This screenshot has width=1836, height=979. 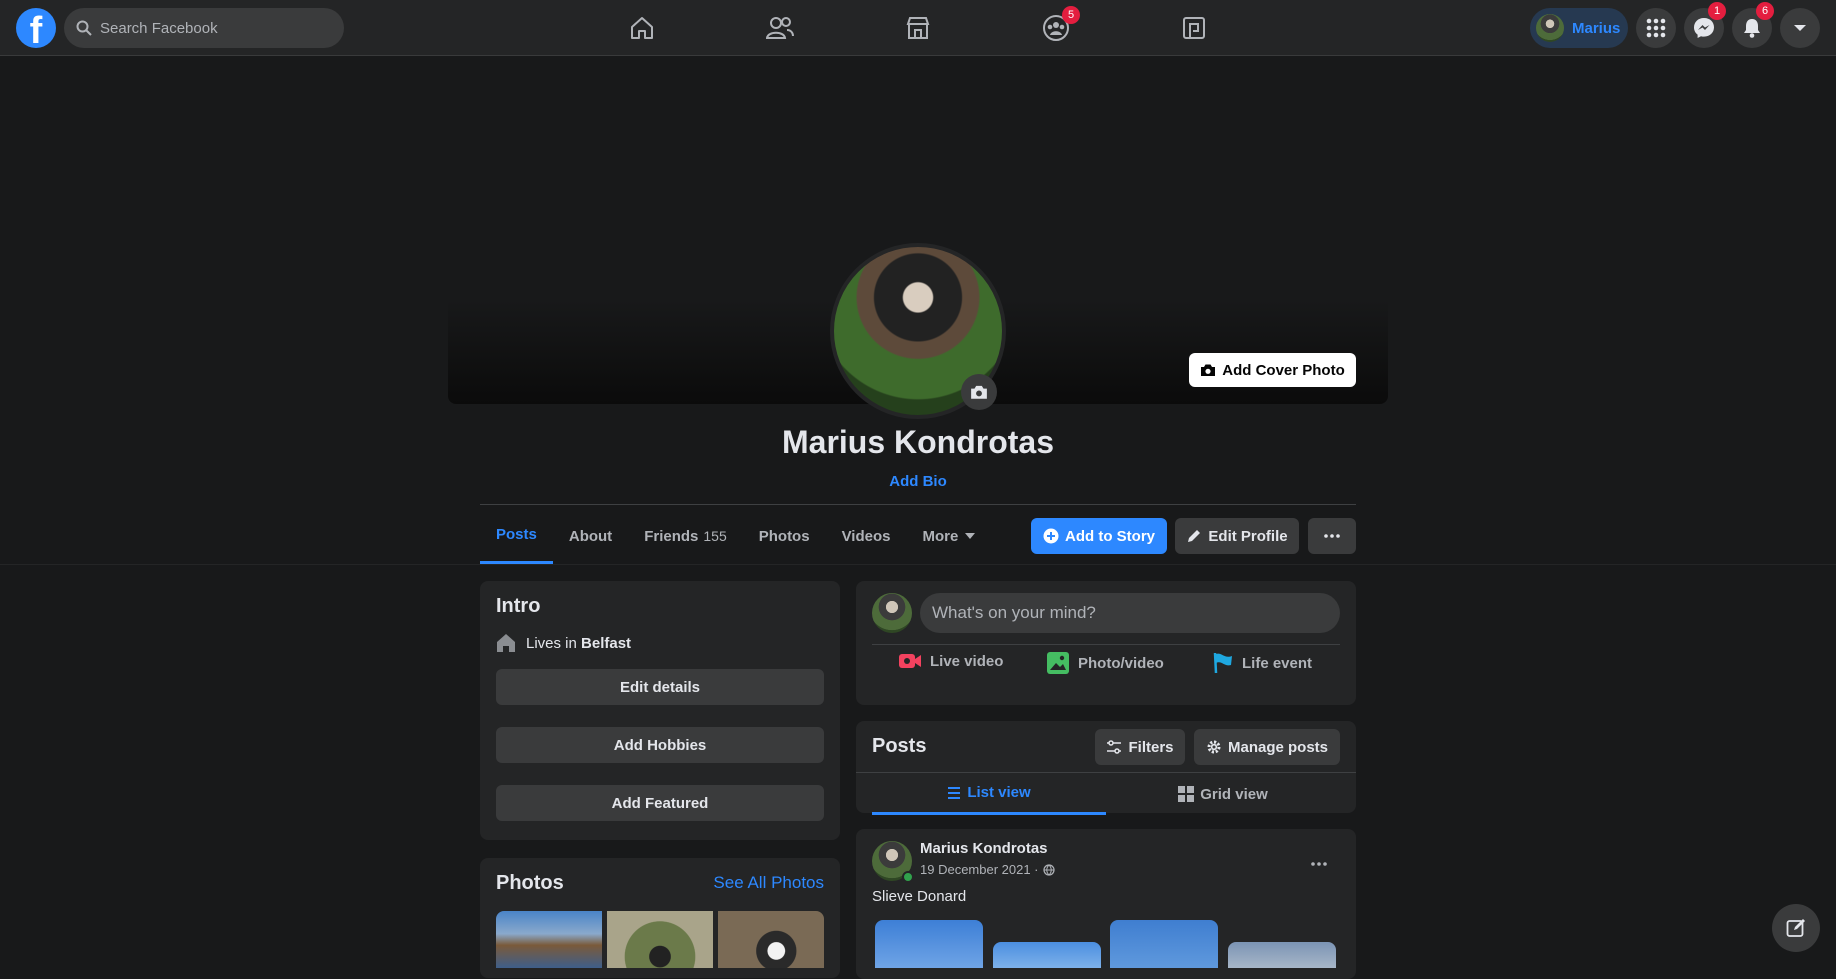 I want to click on tab-friends: Friends 155, so click(x=685, y=536).